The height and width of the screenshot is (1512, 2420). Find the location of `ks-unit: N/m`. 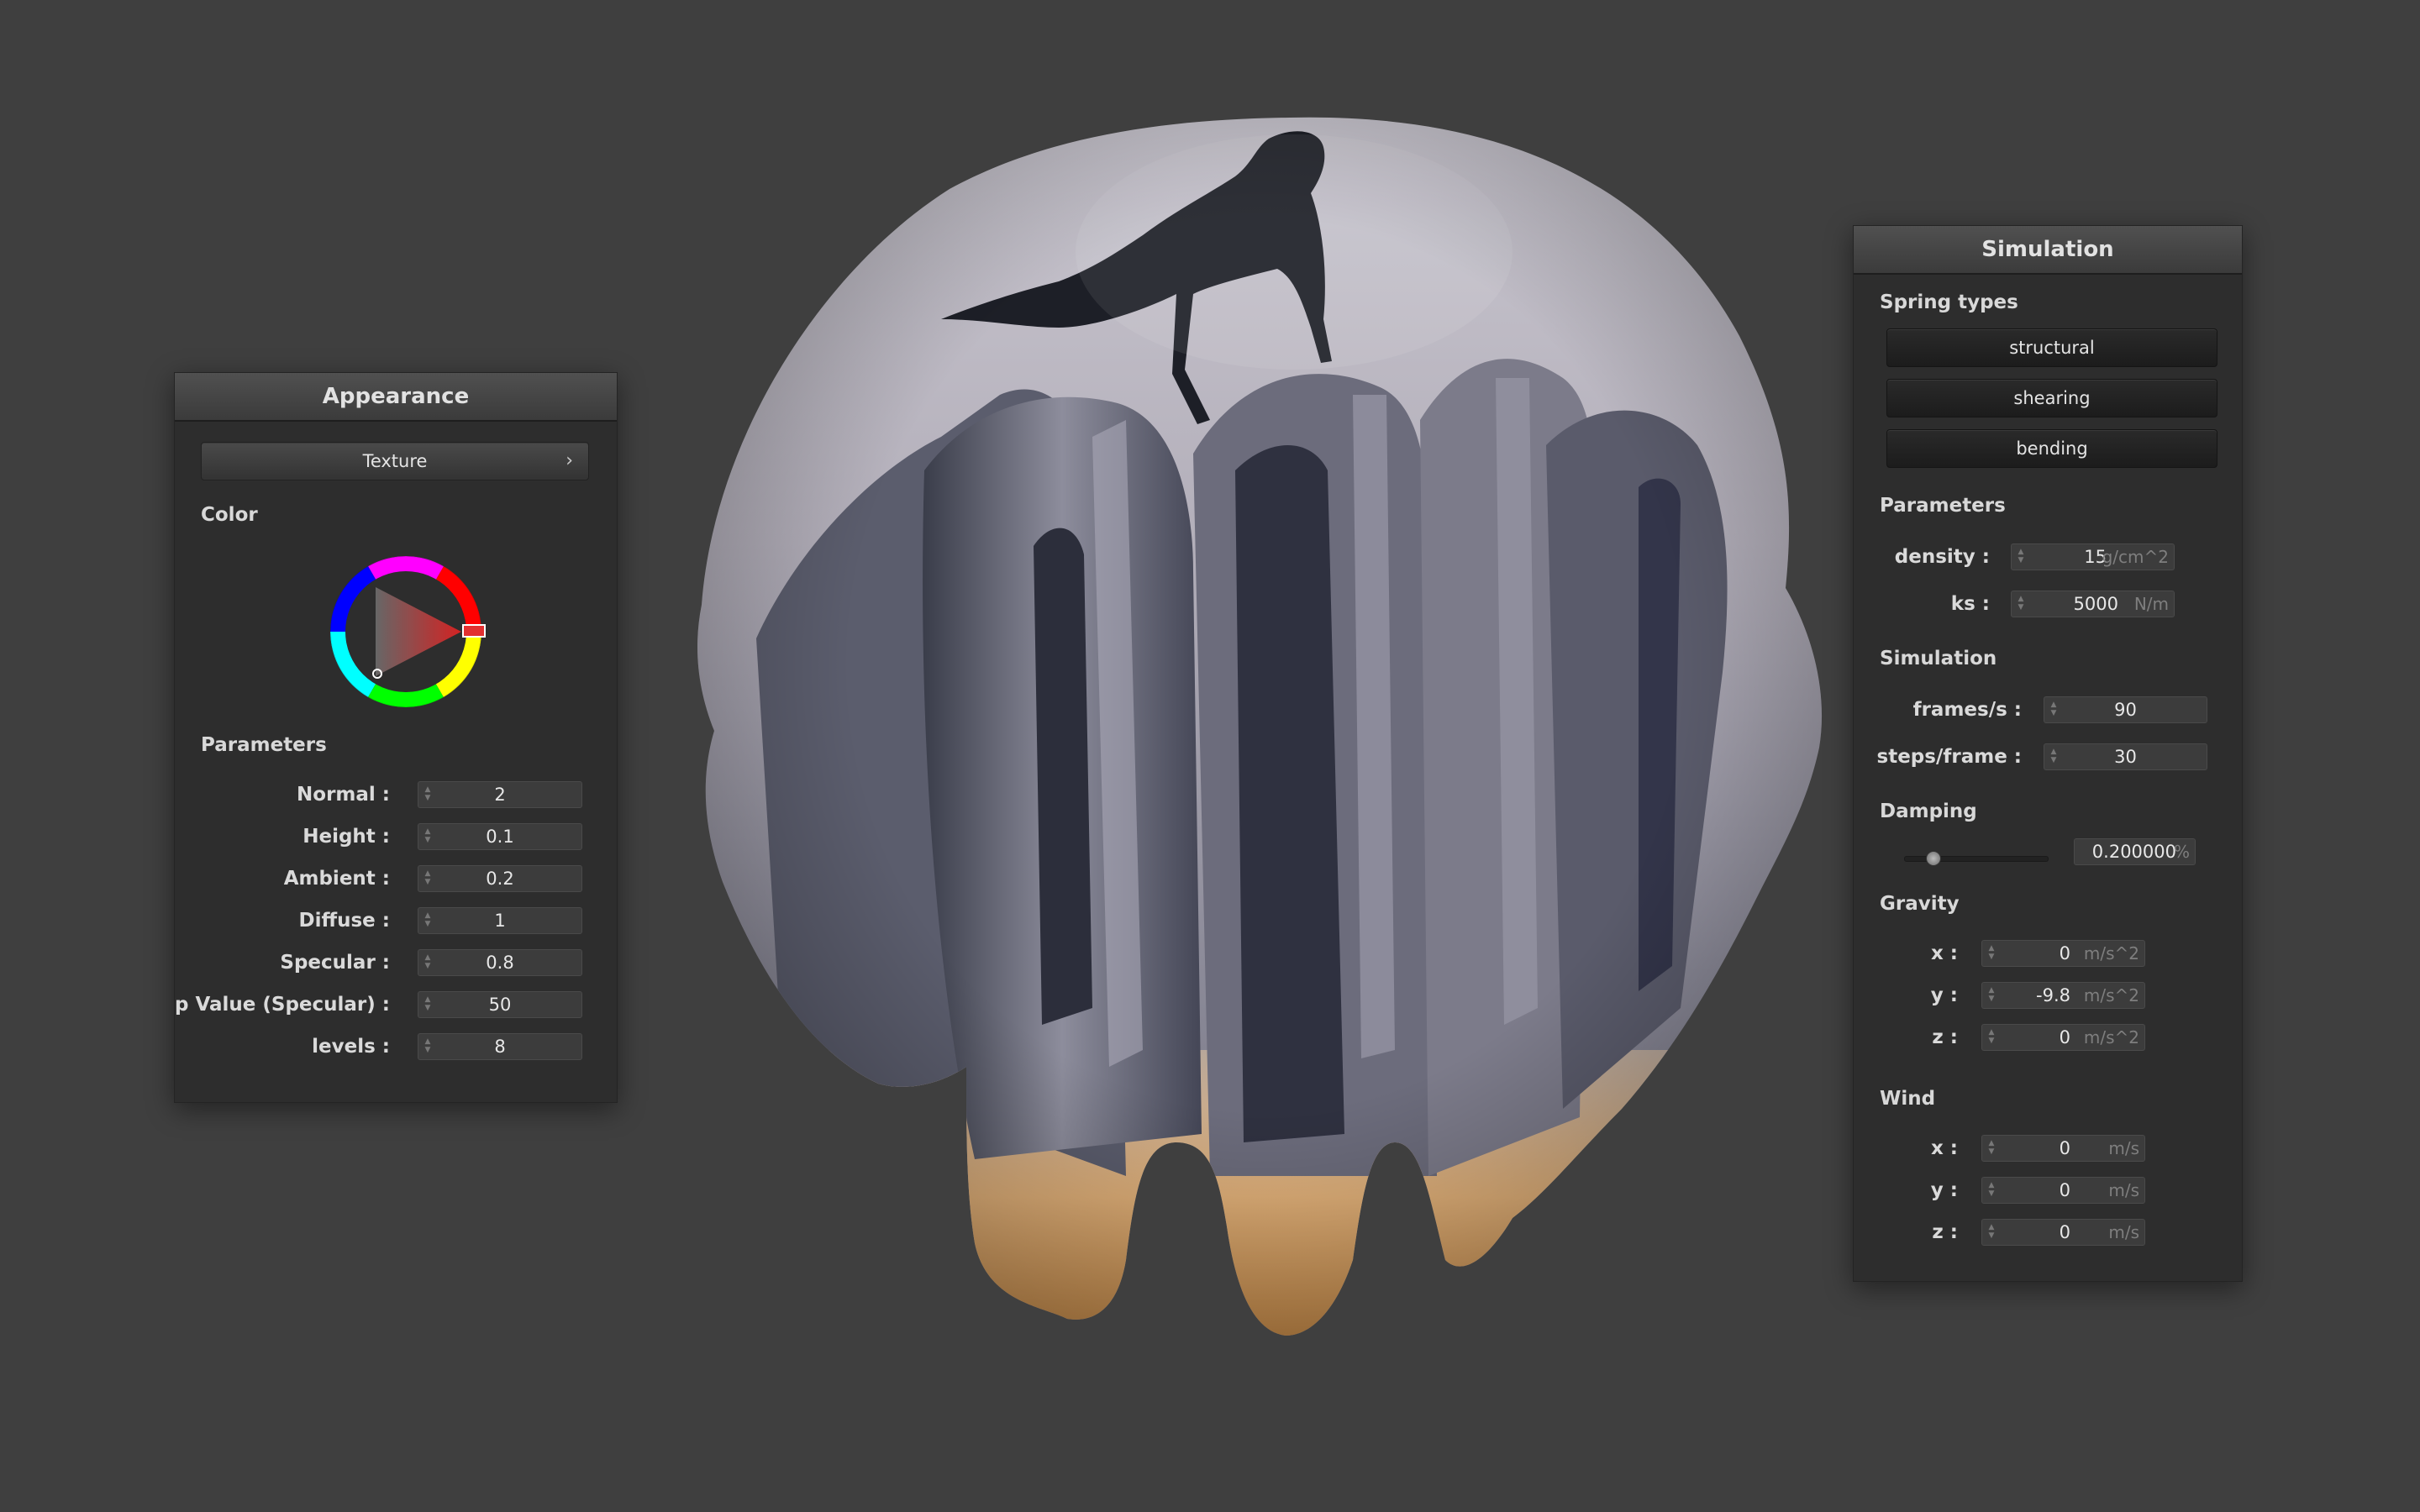

ks-unit: N/m is located at coordinates (2151, 604).